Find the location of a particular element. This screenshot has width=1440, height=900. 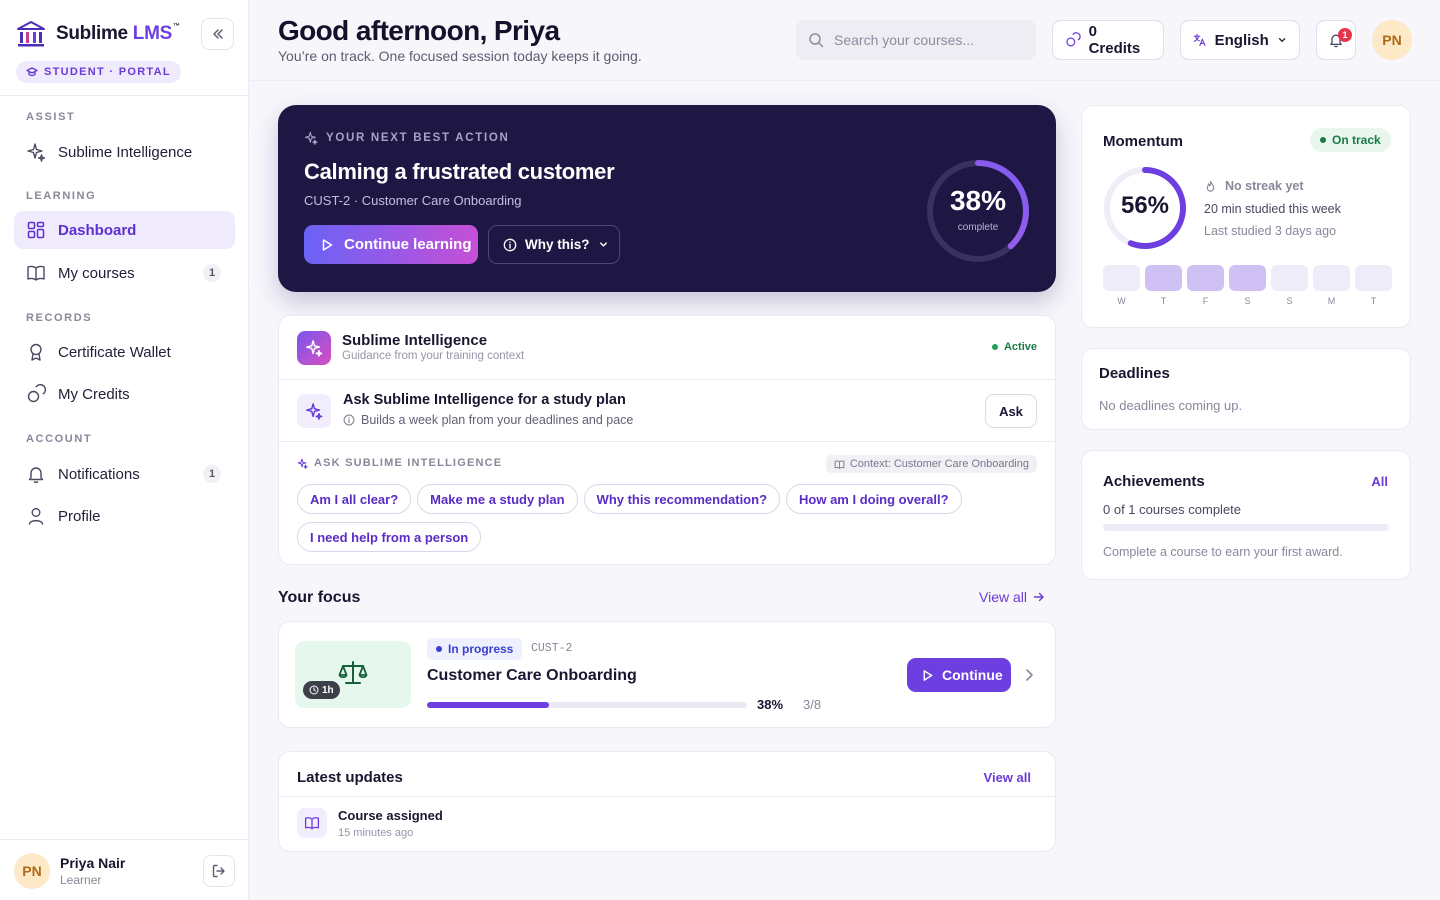

prompt-section-label: ASK SUBLIME INTELLIGENCE is located at coordinates (399, 463).